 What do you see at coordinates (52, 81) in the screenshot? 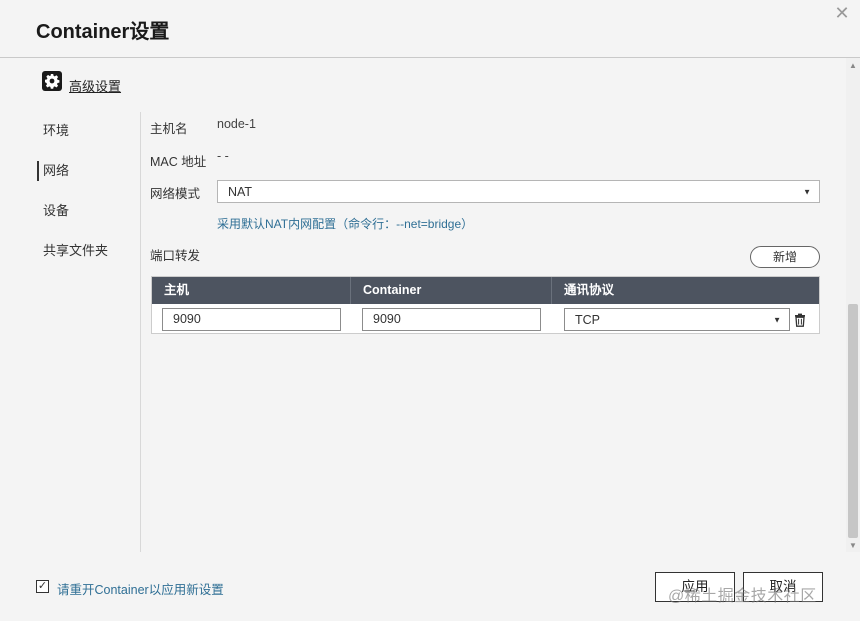
I see `gear-icon` at bounding box center [52, 81].